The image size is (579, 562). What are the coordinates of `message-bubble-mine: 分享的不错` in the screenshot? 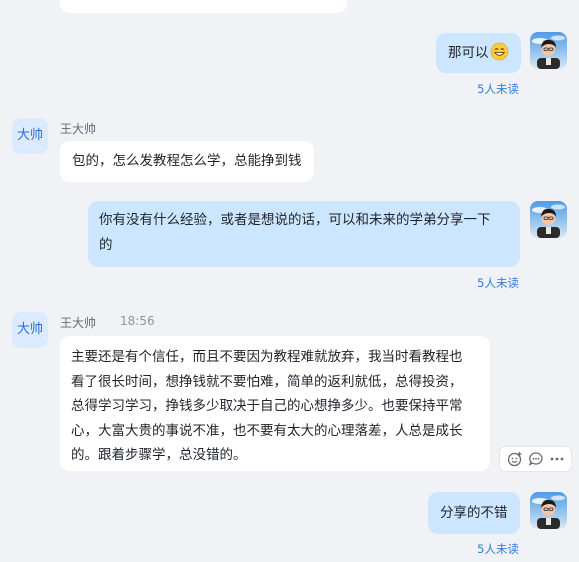 It's located at (474, 513).